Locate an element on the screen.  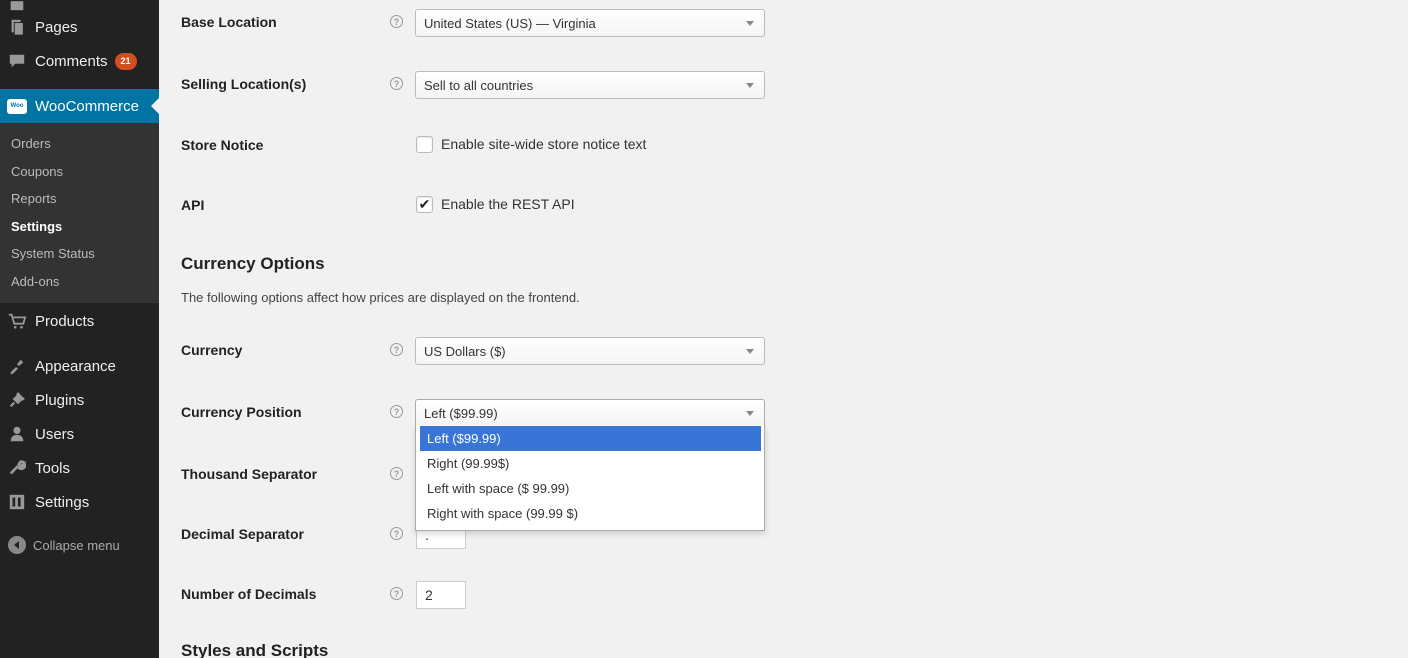
sidebar-item-label: Comments is located at coordinates (71, 61).